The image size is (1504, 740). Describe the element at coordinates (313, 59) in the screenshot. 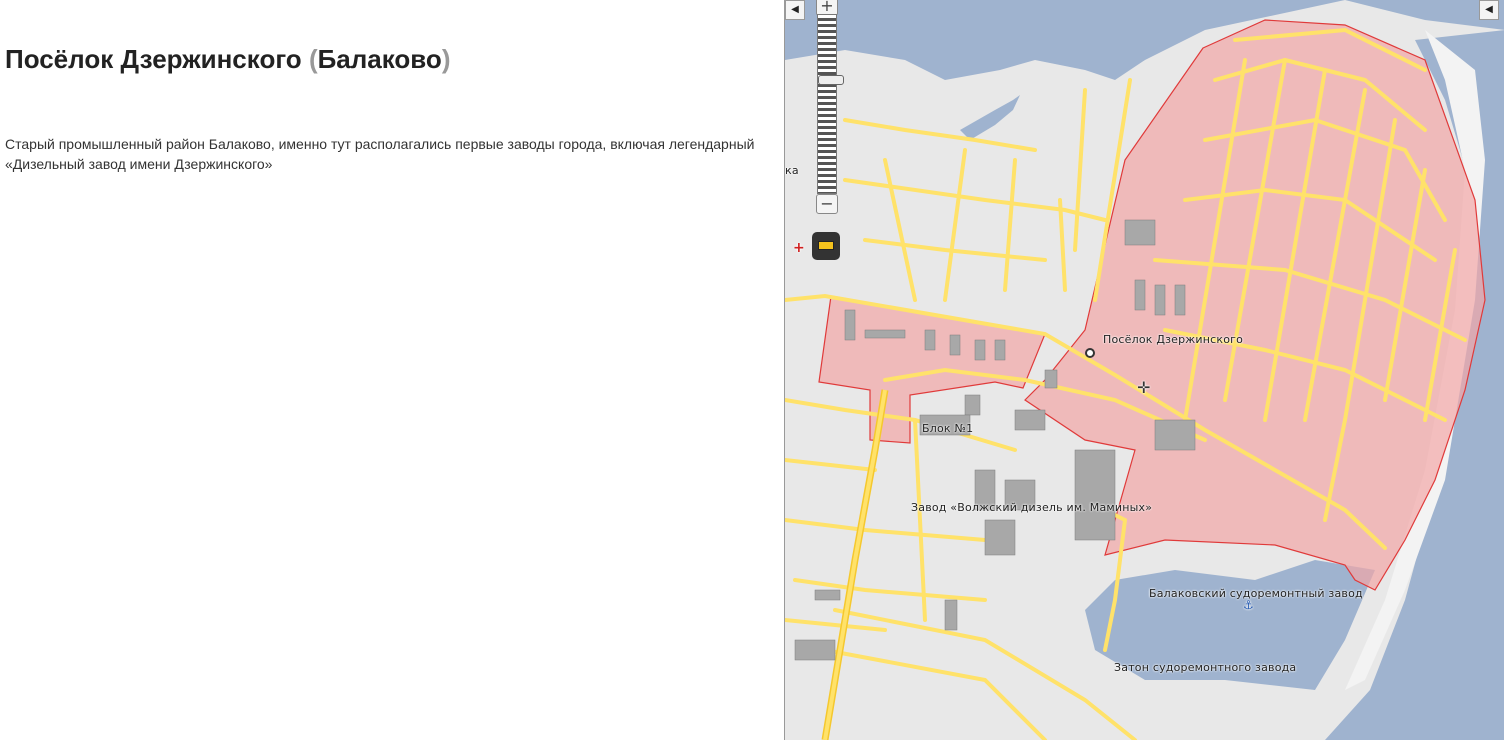

I see `title-paren-open: (` at that location.